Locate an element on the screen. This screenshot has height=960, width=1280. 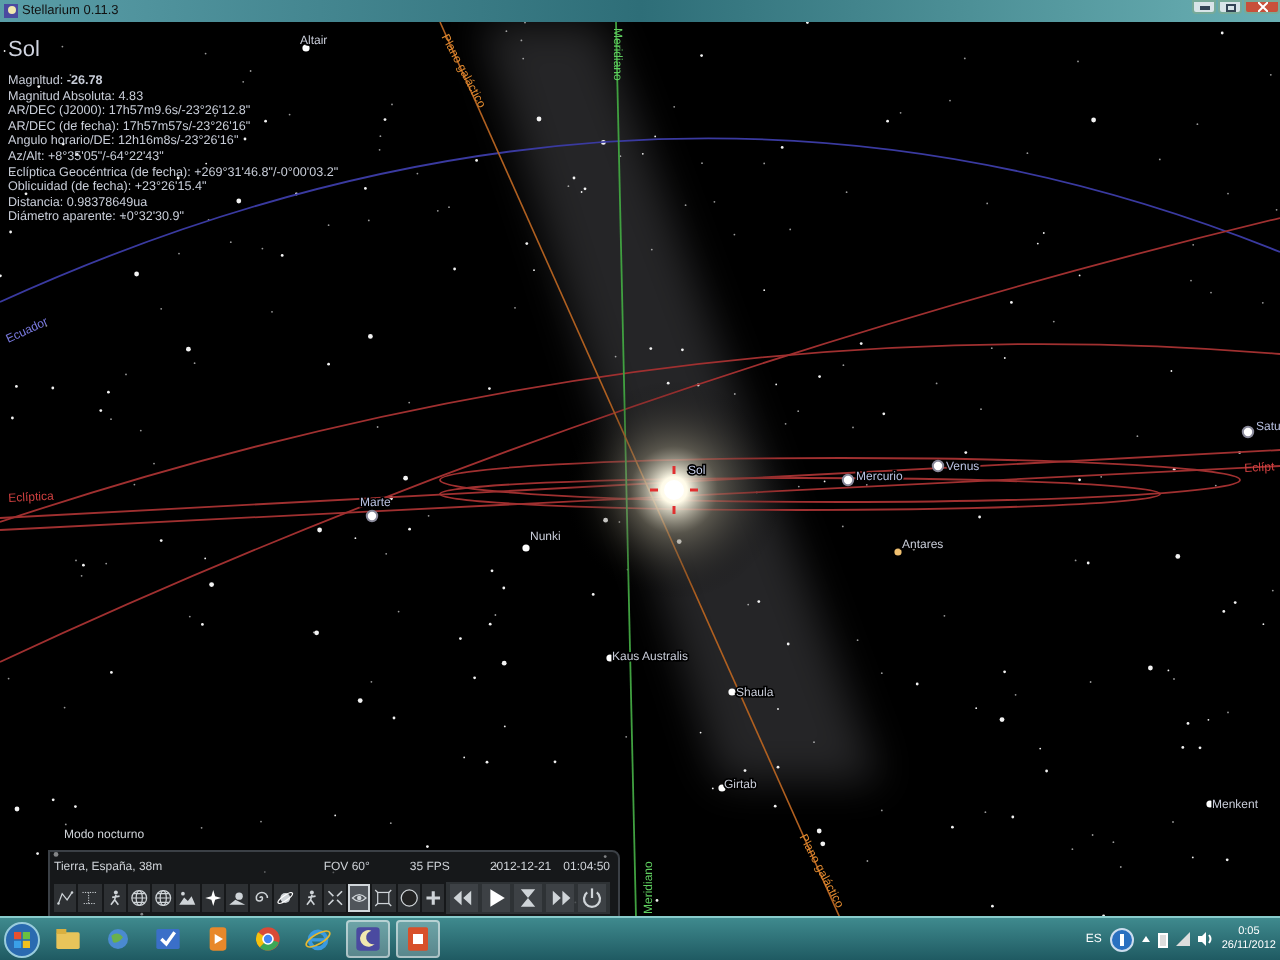
circle-icon is located at coordinates (408, 898).